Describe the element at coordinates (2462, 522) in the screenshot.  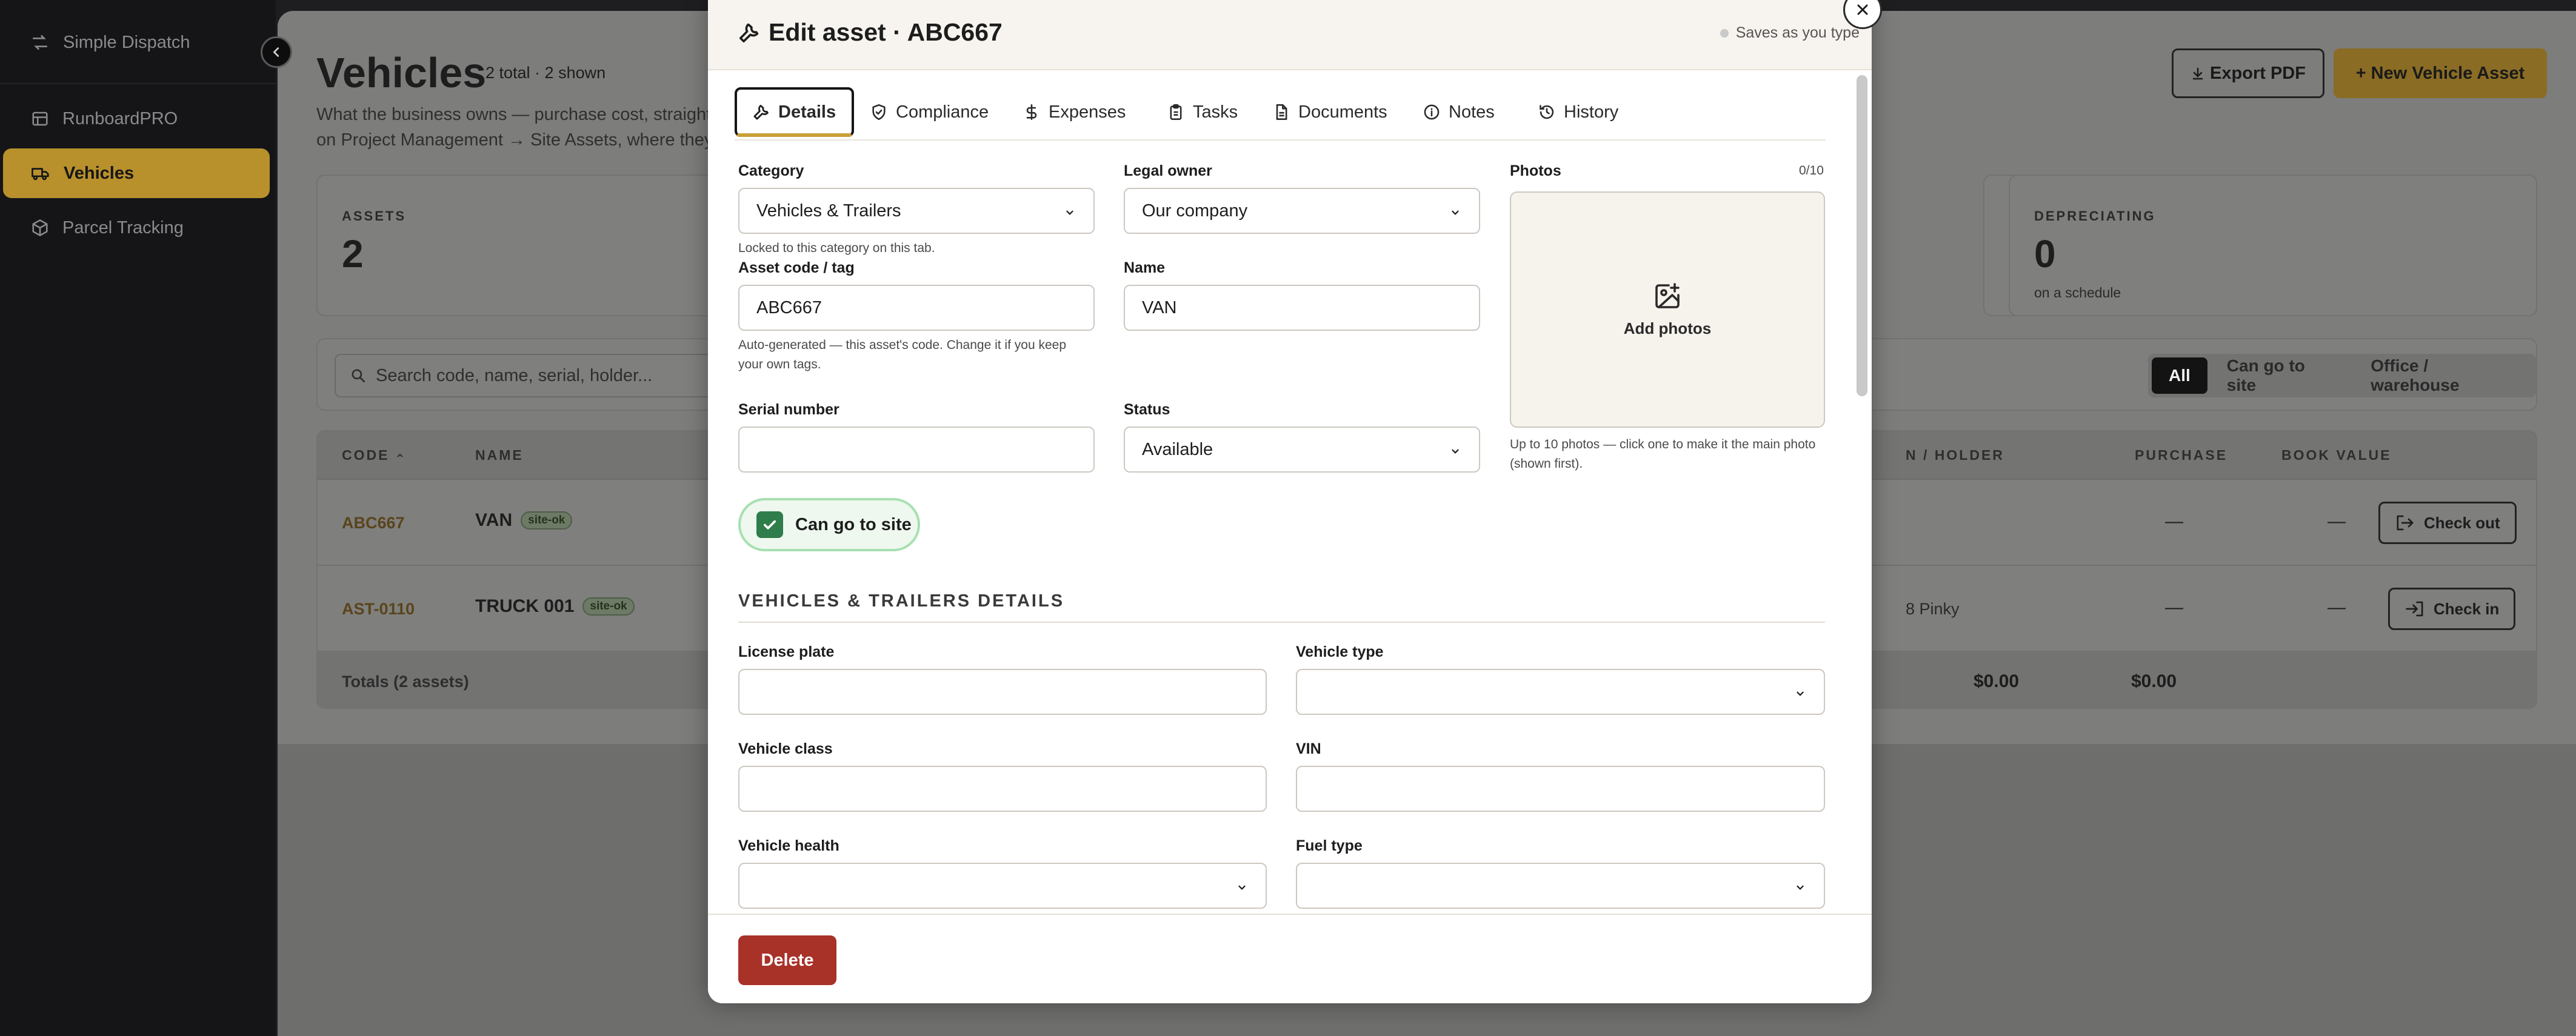
I see `check-out-label: Check out` at that location.